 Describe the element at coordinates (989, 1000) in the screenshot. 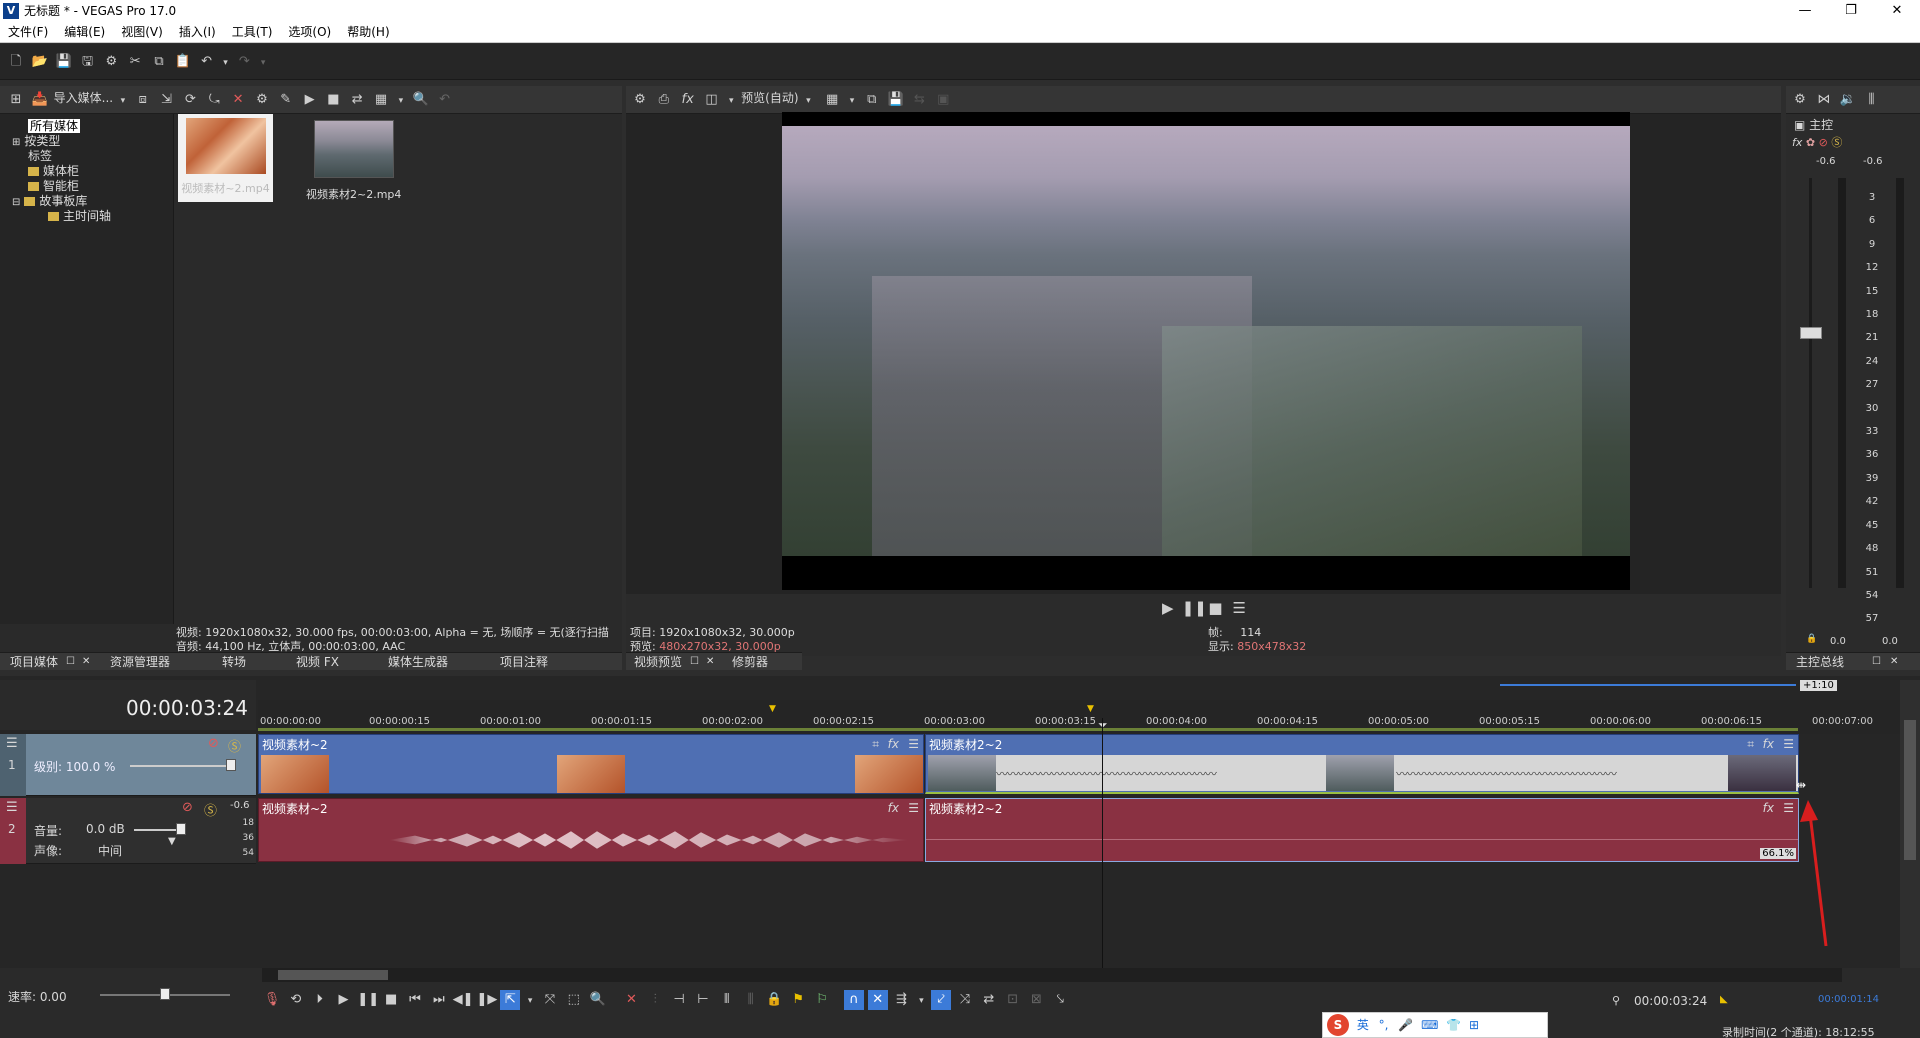

I see `auto-ripple-icon: ⇄` at that location.